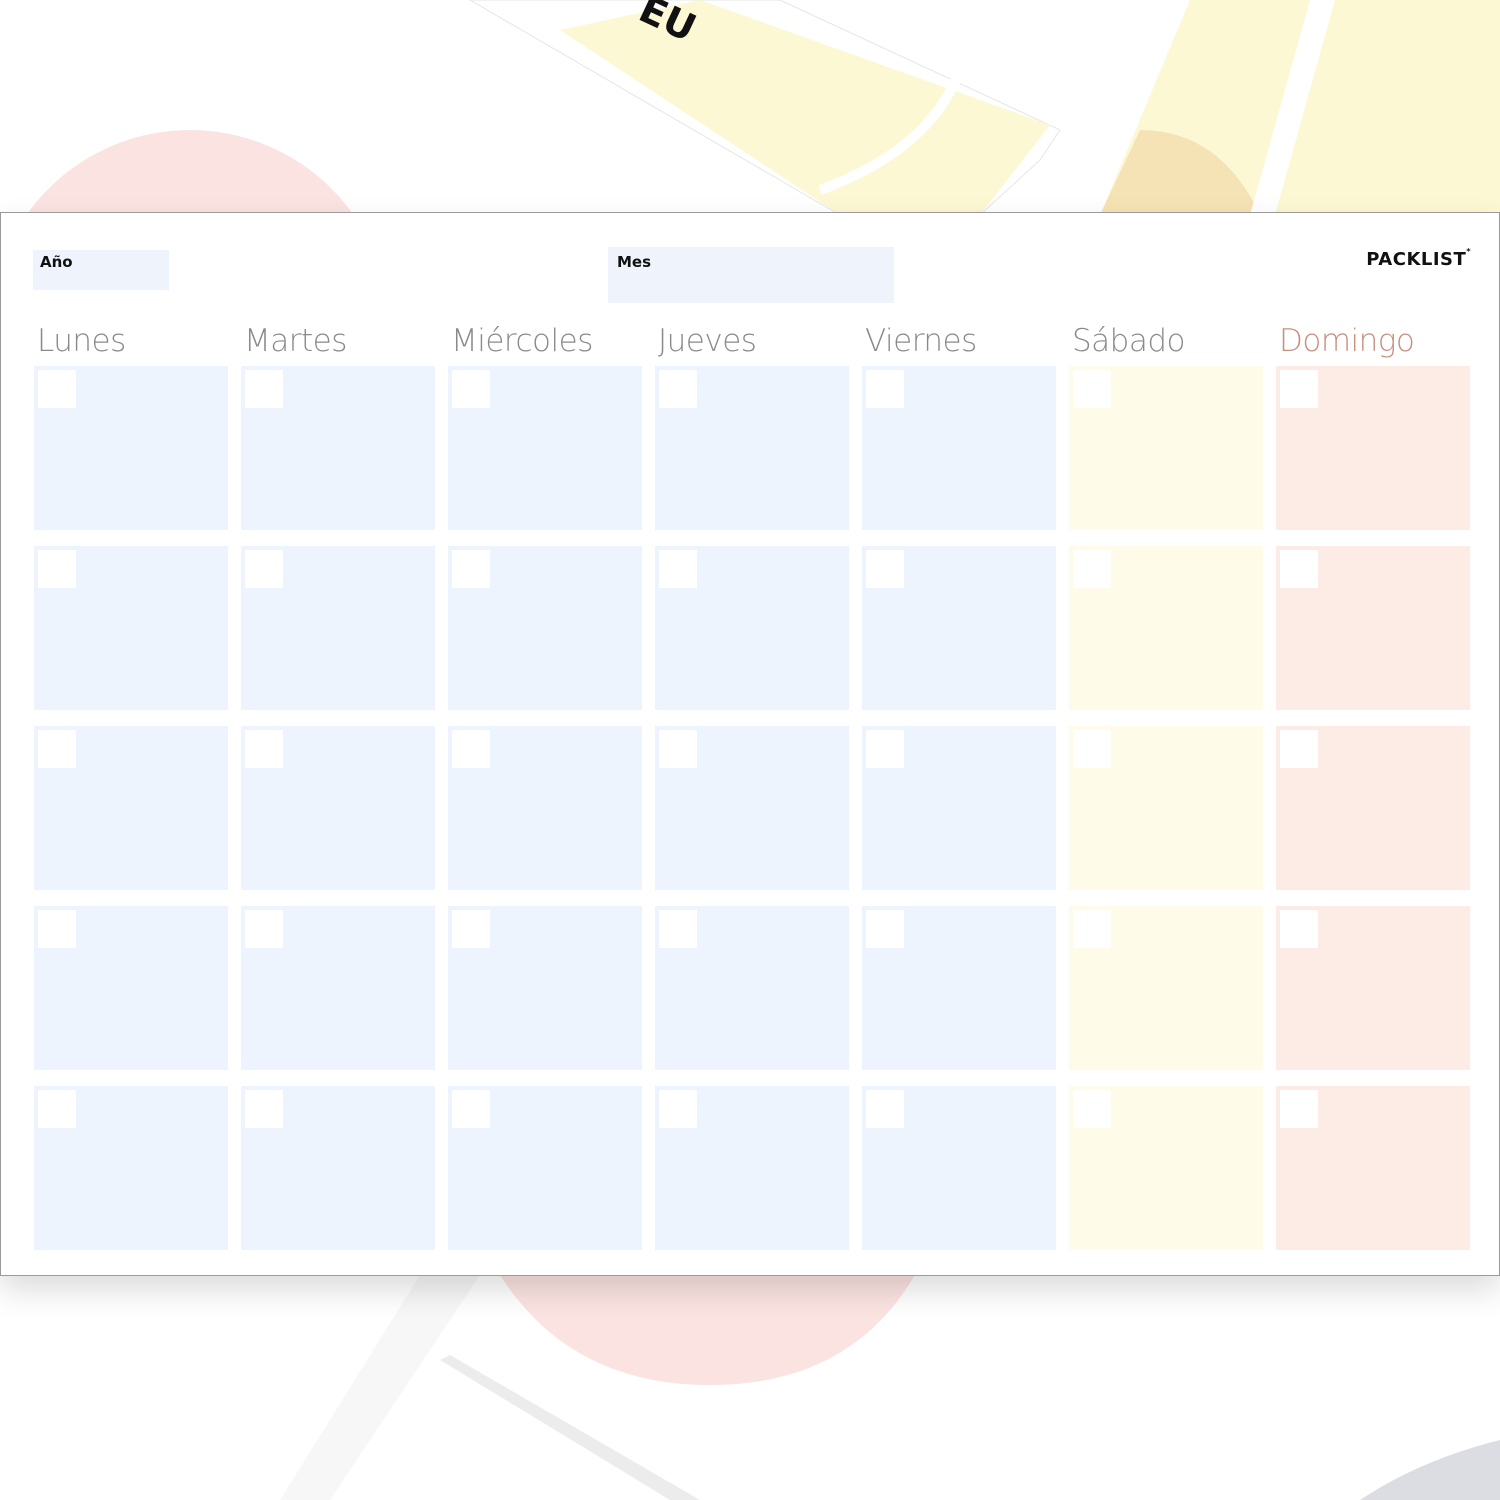  I want to click on brand-name: PACKLIST, so click(1416, 259).